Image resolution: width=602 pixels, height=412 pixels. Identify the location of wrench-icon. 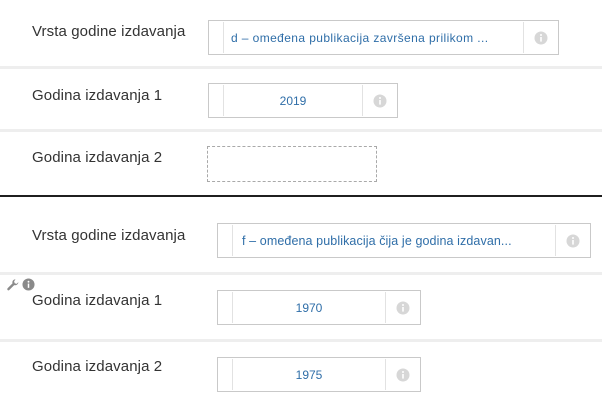
(13, 285).